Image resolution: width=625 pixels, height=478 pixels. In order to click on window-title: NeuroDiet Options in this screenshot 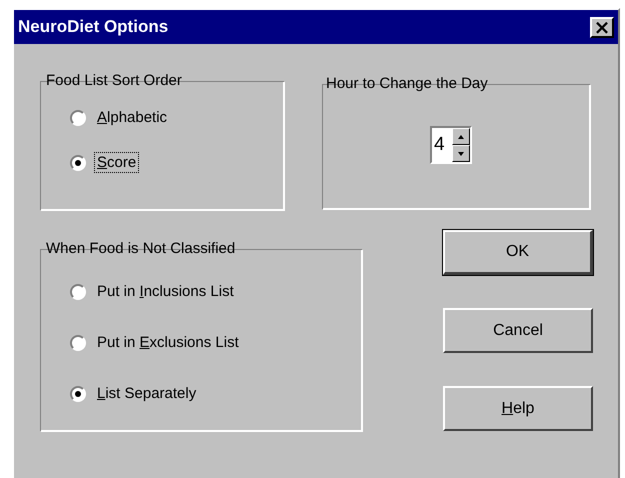, I will do `click(93, 27)`.